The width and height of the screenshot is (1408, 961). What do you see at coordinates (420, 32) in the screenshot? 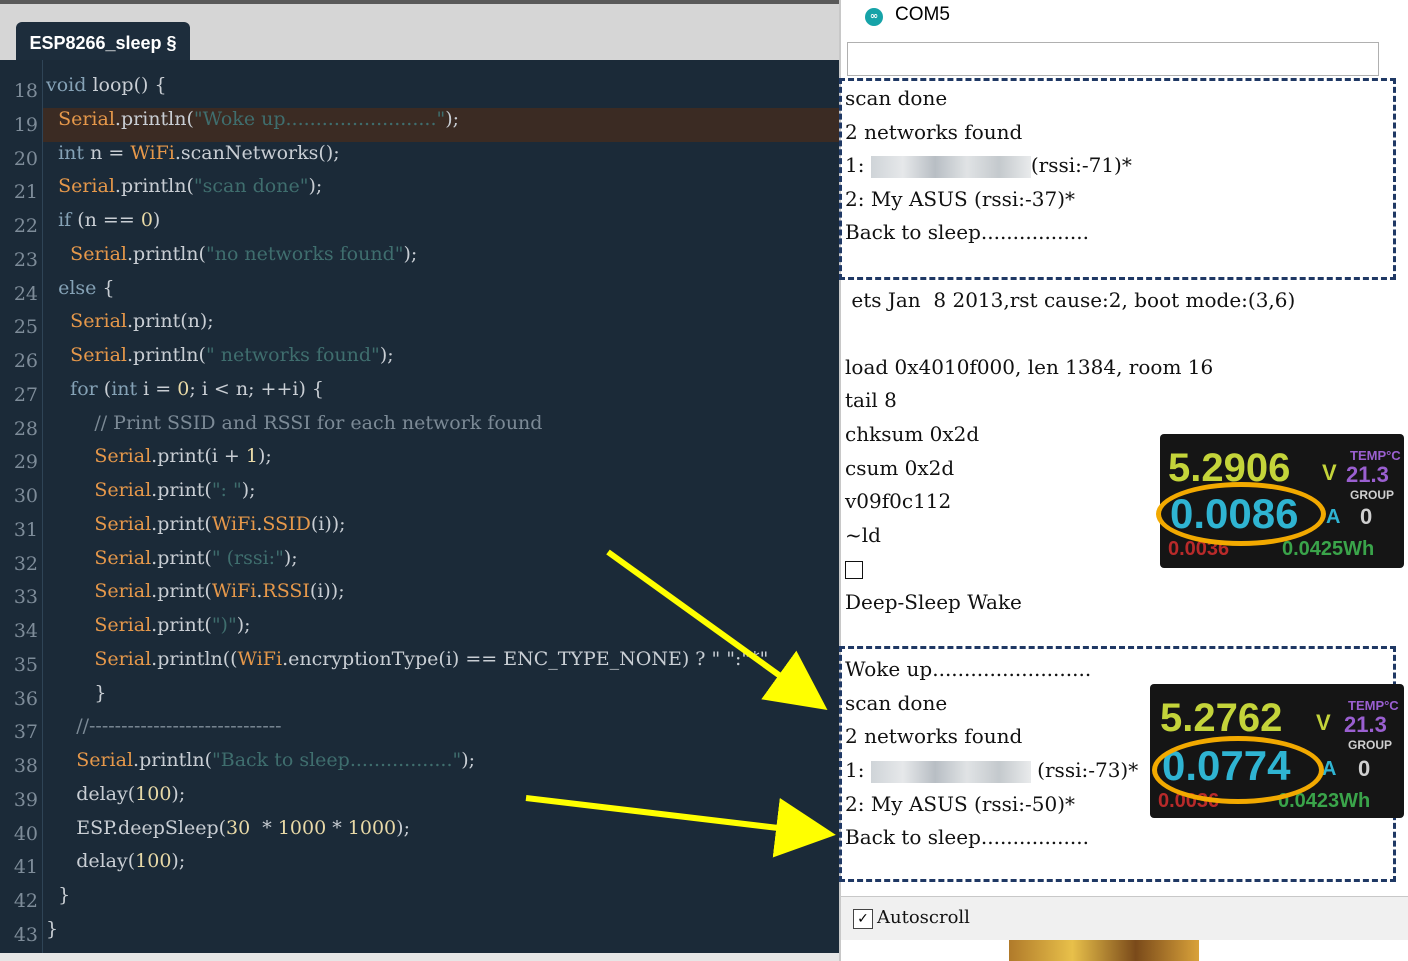
I see `tab-bar: ESP8266_sleep §` at bounding box center [420, 32].